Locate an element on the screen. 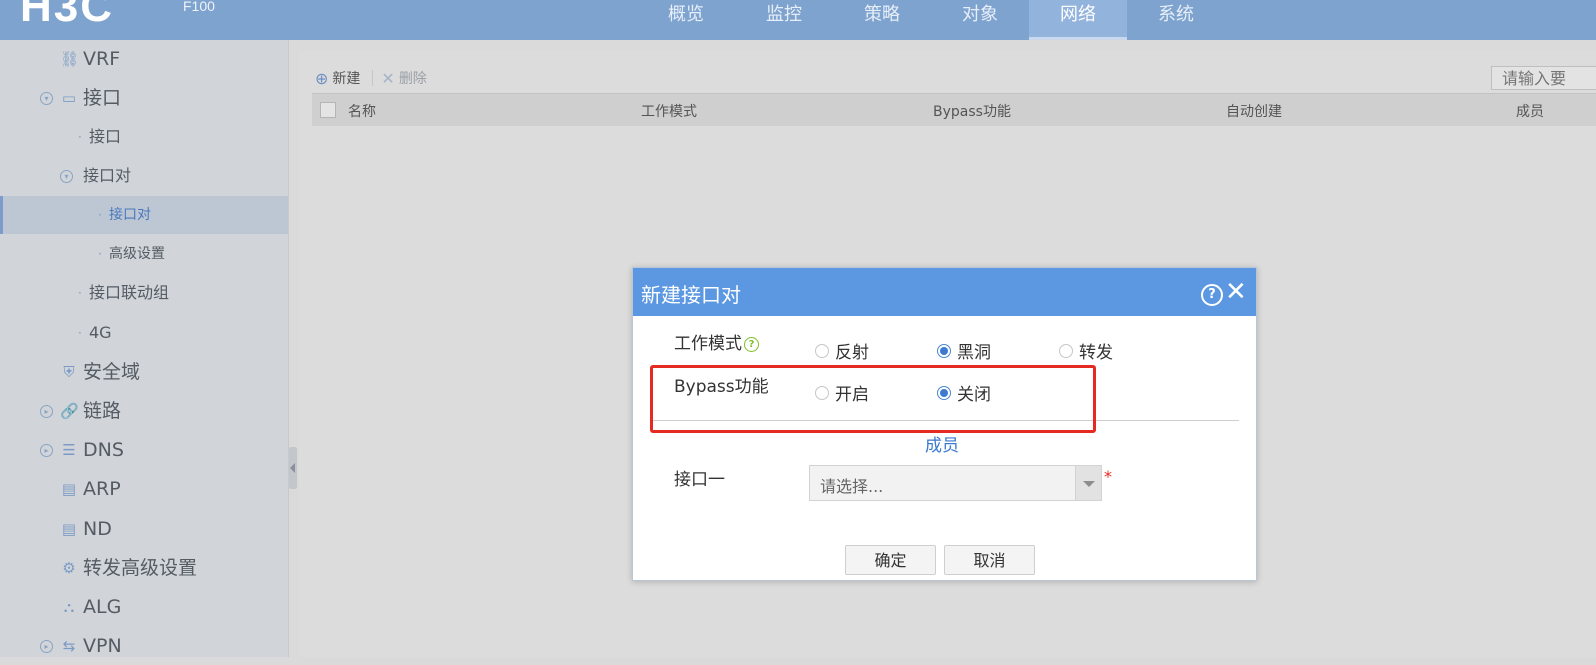 This screenshot has width=1596, height=665. bypass-label: Bypass功能 is located at coordinates (721, 387).